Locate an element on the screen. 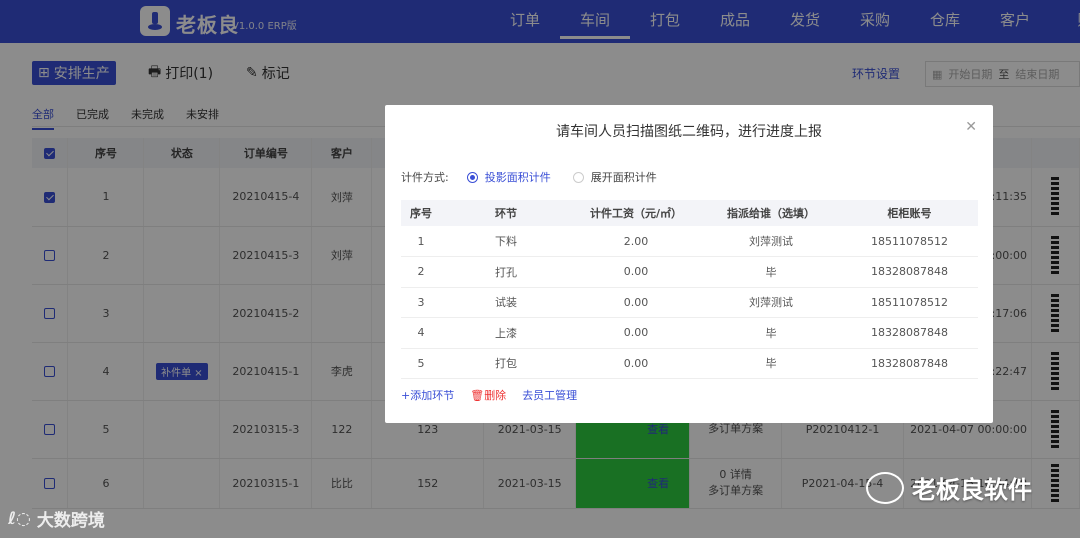  staff-management-link: 去员工管理 is located at coordinates (549, 395).